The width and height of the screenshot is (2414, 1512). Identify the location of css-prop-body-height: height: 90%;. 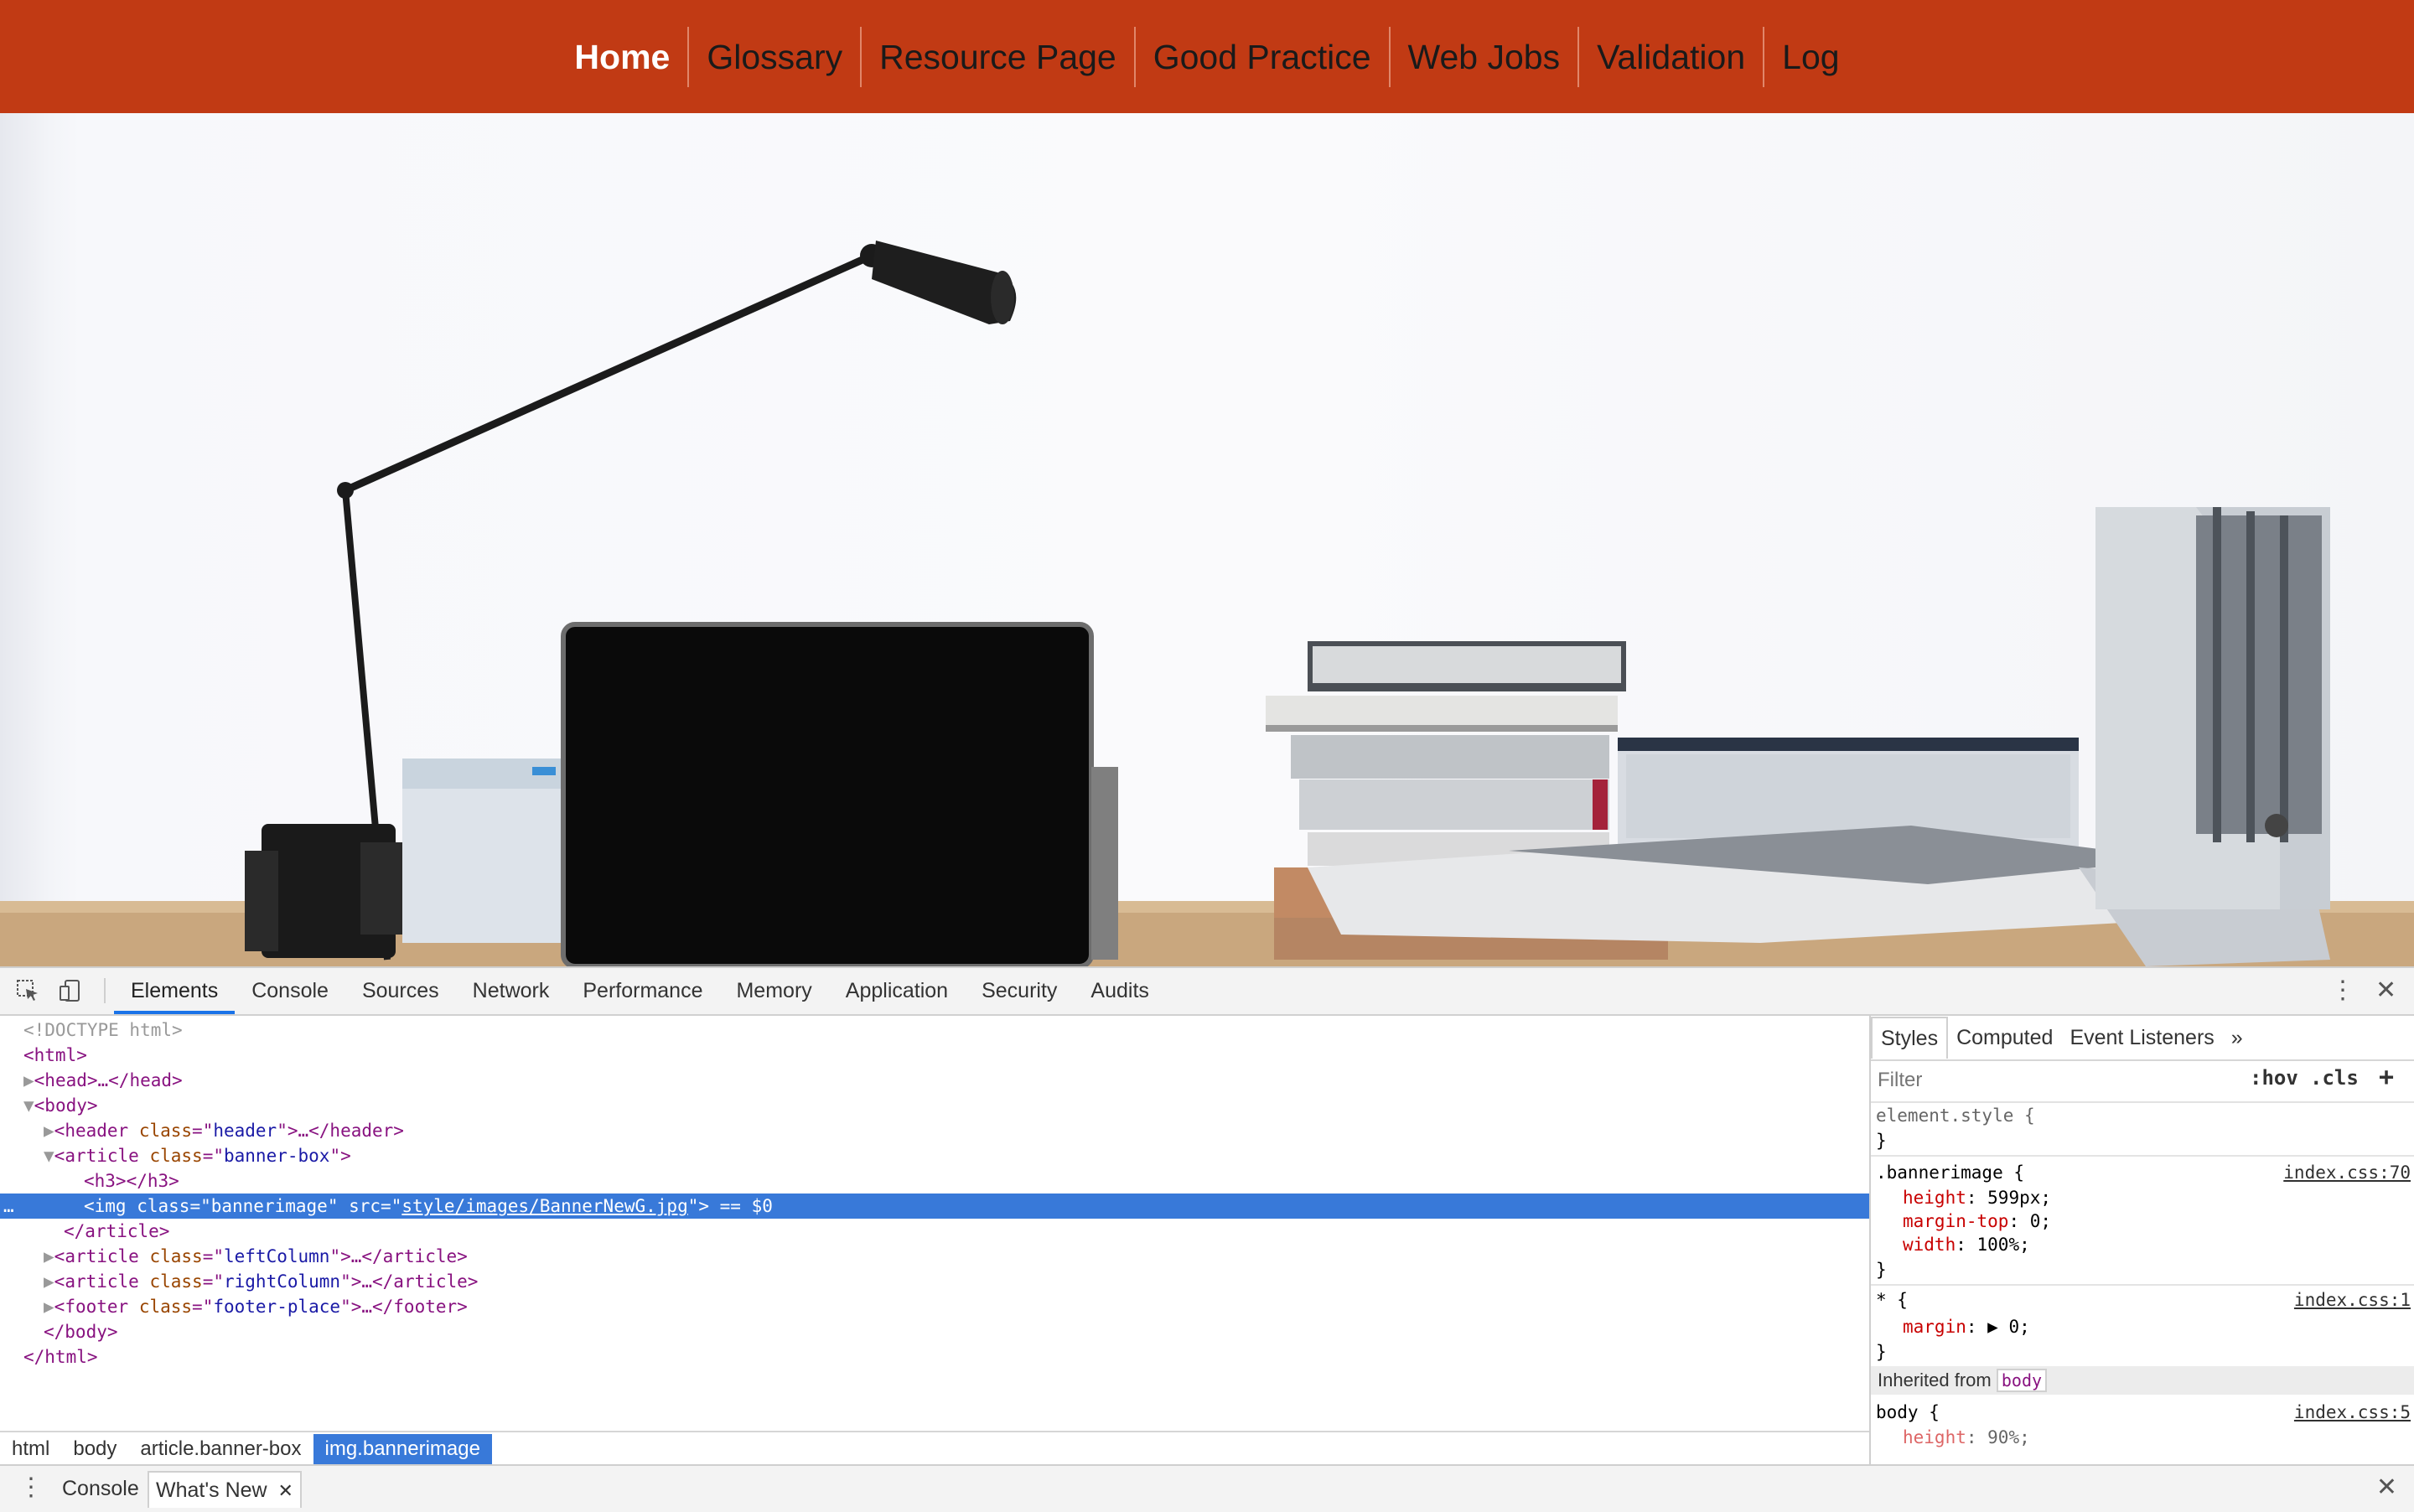
(1967, 1437).